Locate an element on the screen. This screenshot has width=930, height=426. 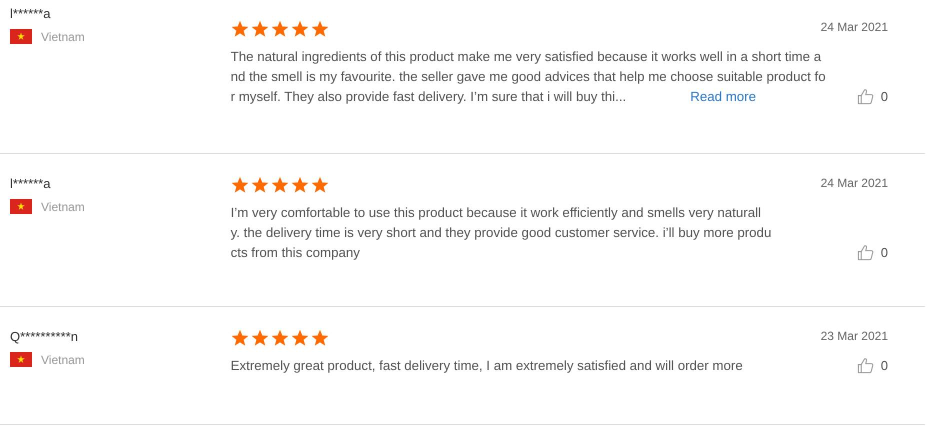
reviewer-name: Q**********n is located at coordinates (44, 336).